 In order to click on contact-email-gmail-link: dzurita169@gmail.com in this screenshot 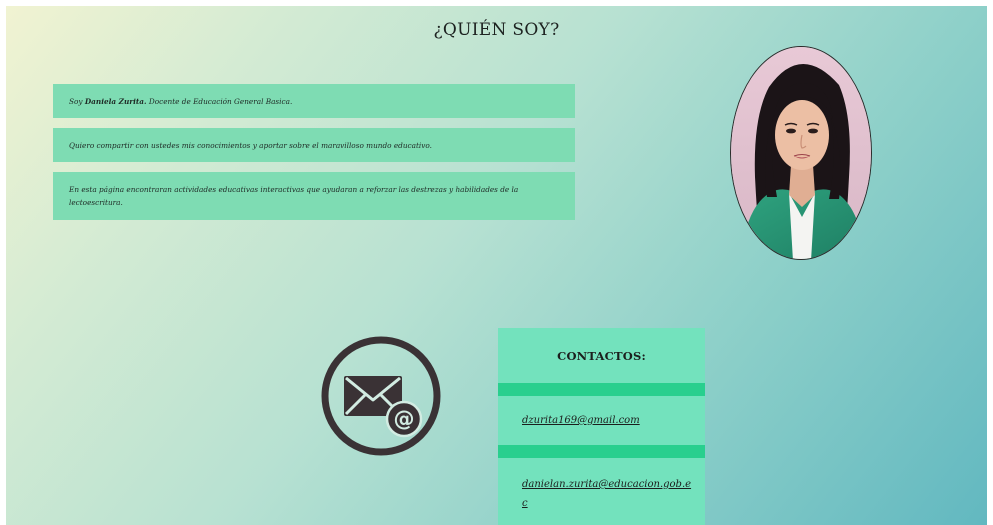, I will do `click(607, 420)`.